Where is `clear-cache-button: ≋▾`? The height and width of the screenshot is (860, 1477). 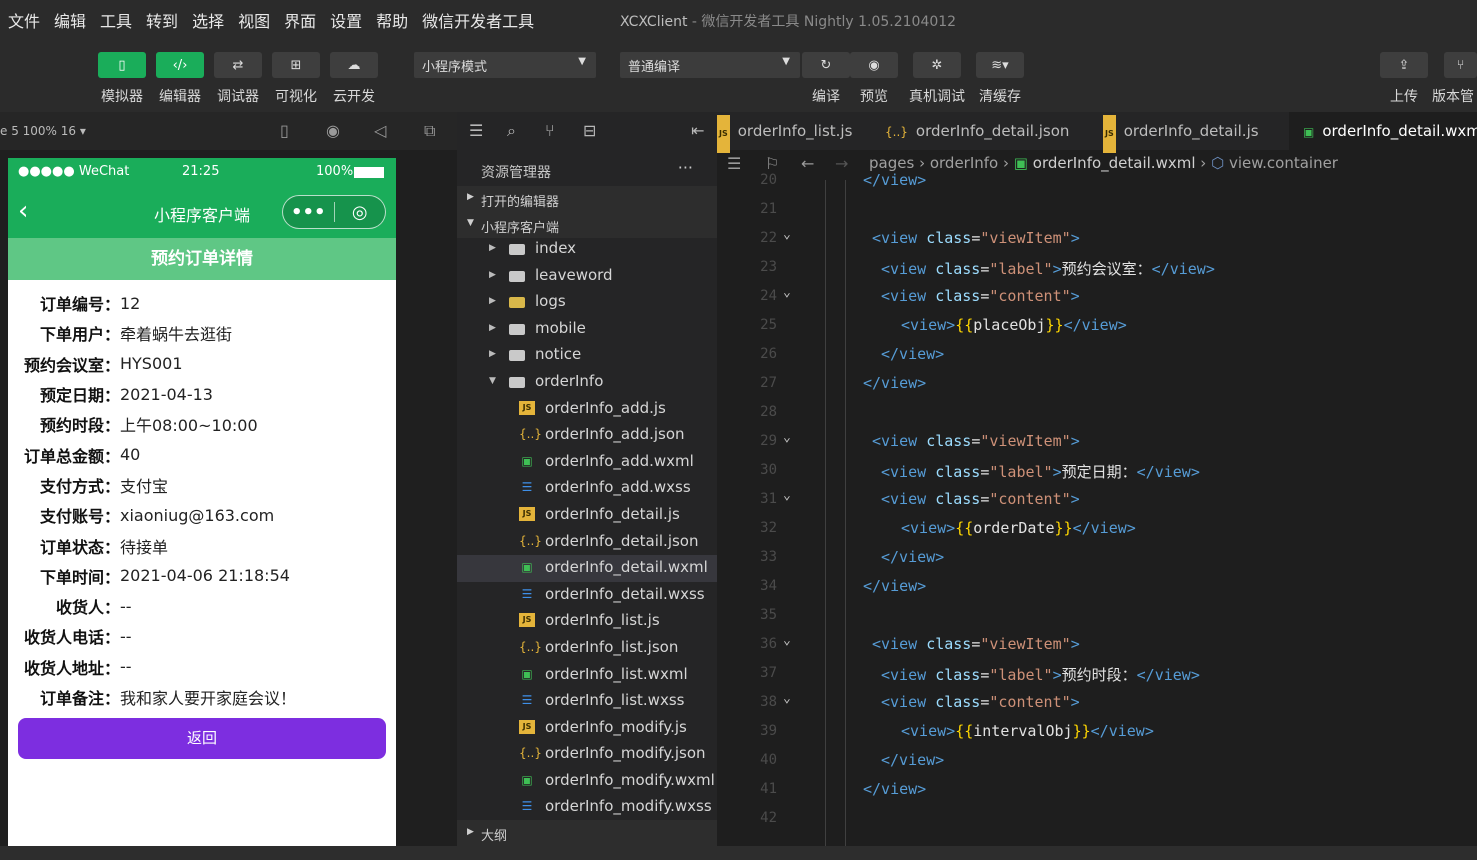
clear-cache-button: ≋▾ is located at coordinates (1000, 65).